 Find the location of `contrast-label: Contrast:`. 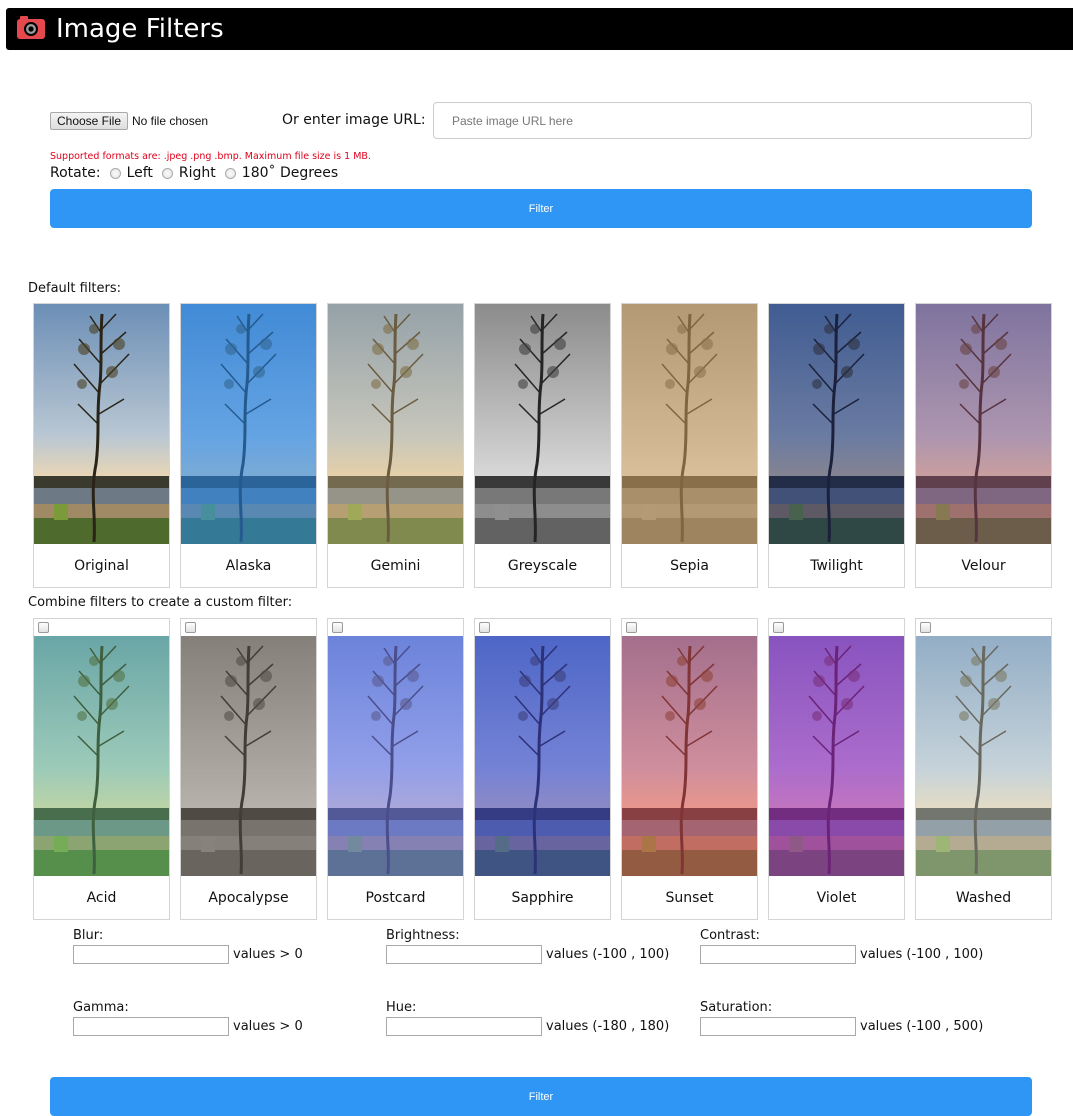

contrast-label: Contrast: is located at coordinates (730, 935).